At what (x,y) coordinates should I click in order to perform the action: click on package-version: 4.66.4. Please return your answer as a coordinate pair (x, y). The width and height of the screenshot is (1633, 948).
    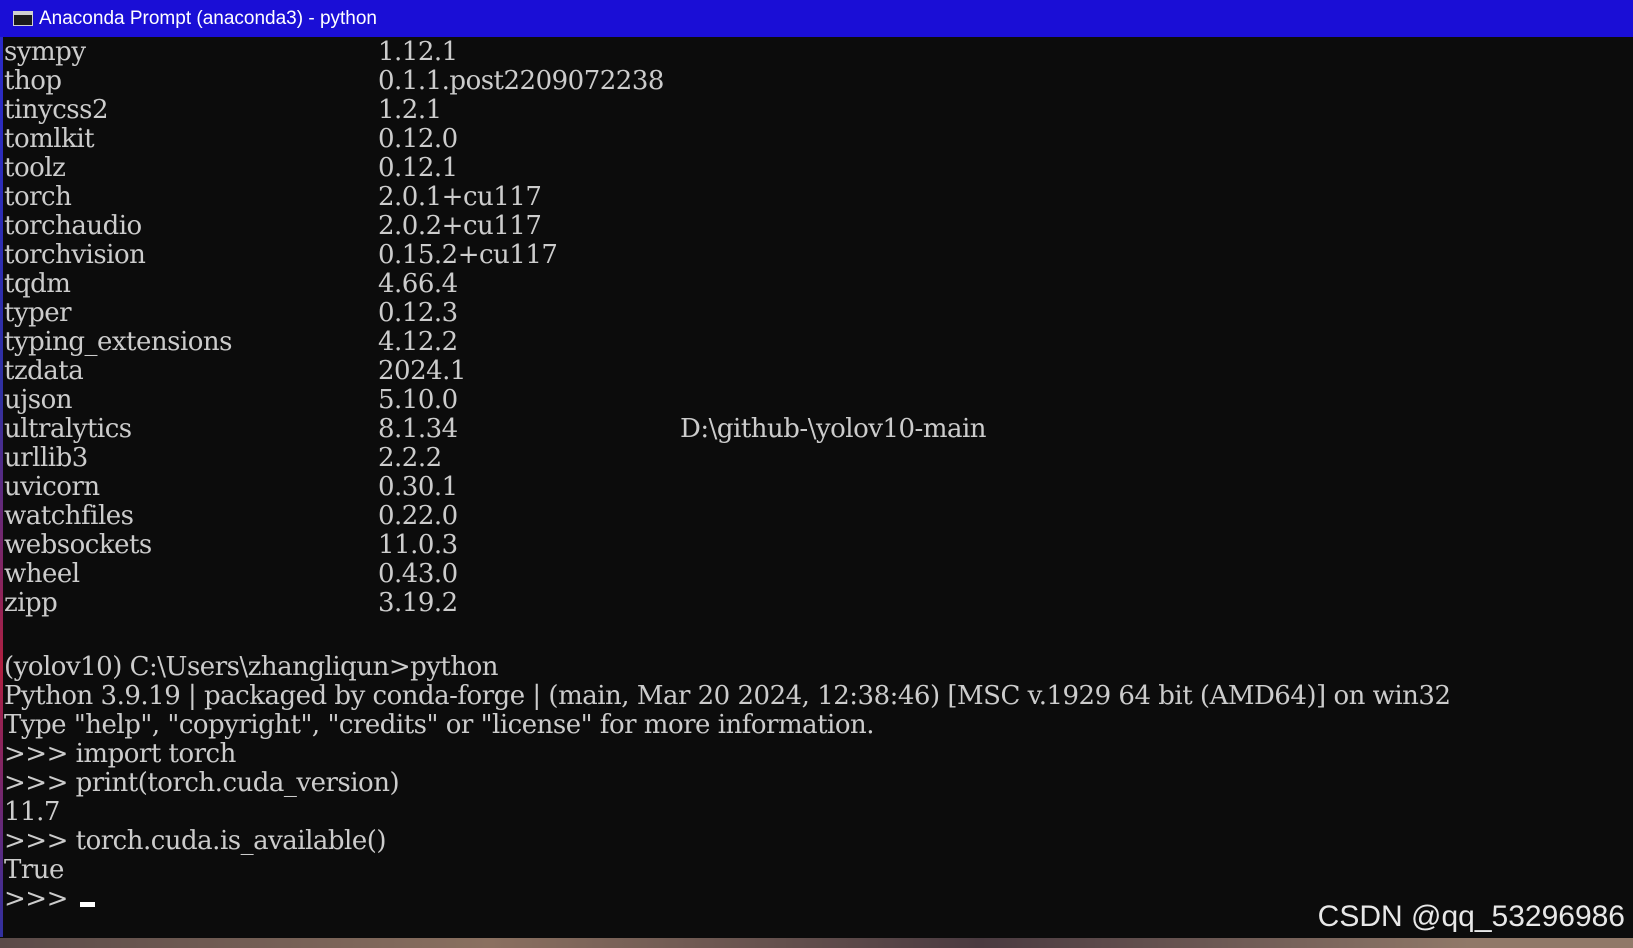
    Looking at the image, I should click on (418, 284).